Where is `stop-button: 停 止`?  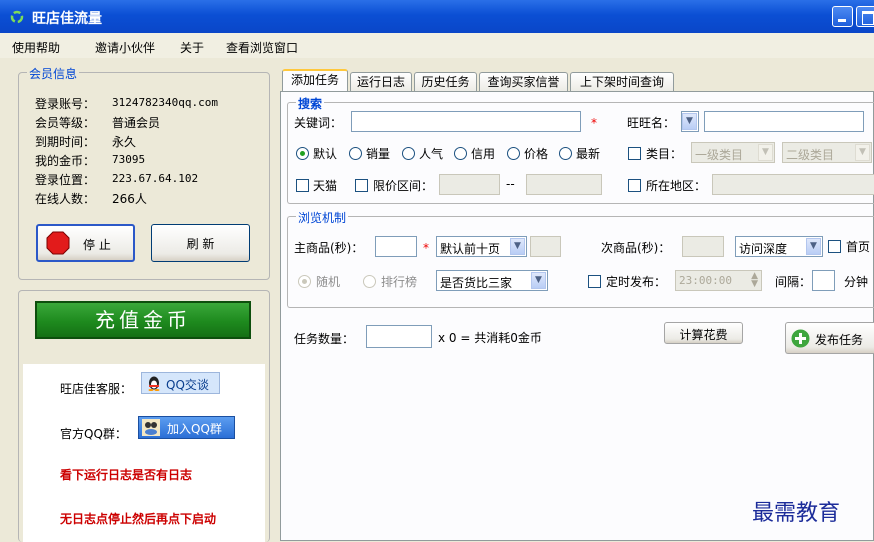
stop-button: 停 止 is located at coordinates (85, 243).